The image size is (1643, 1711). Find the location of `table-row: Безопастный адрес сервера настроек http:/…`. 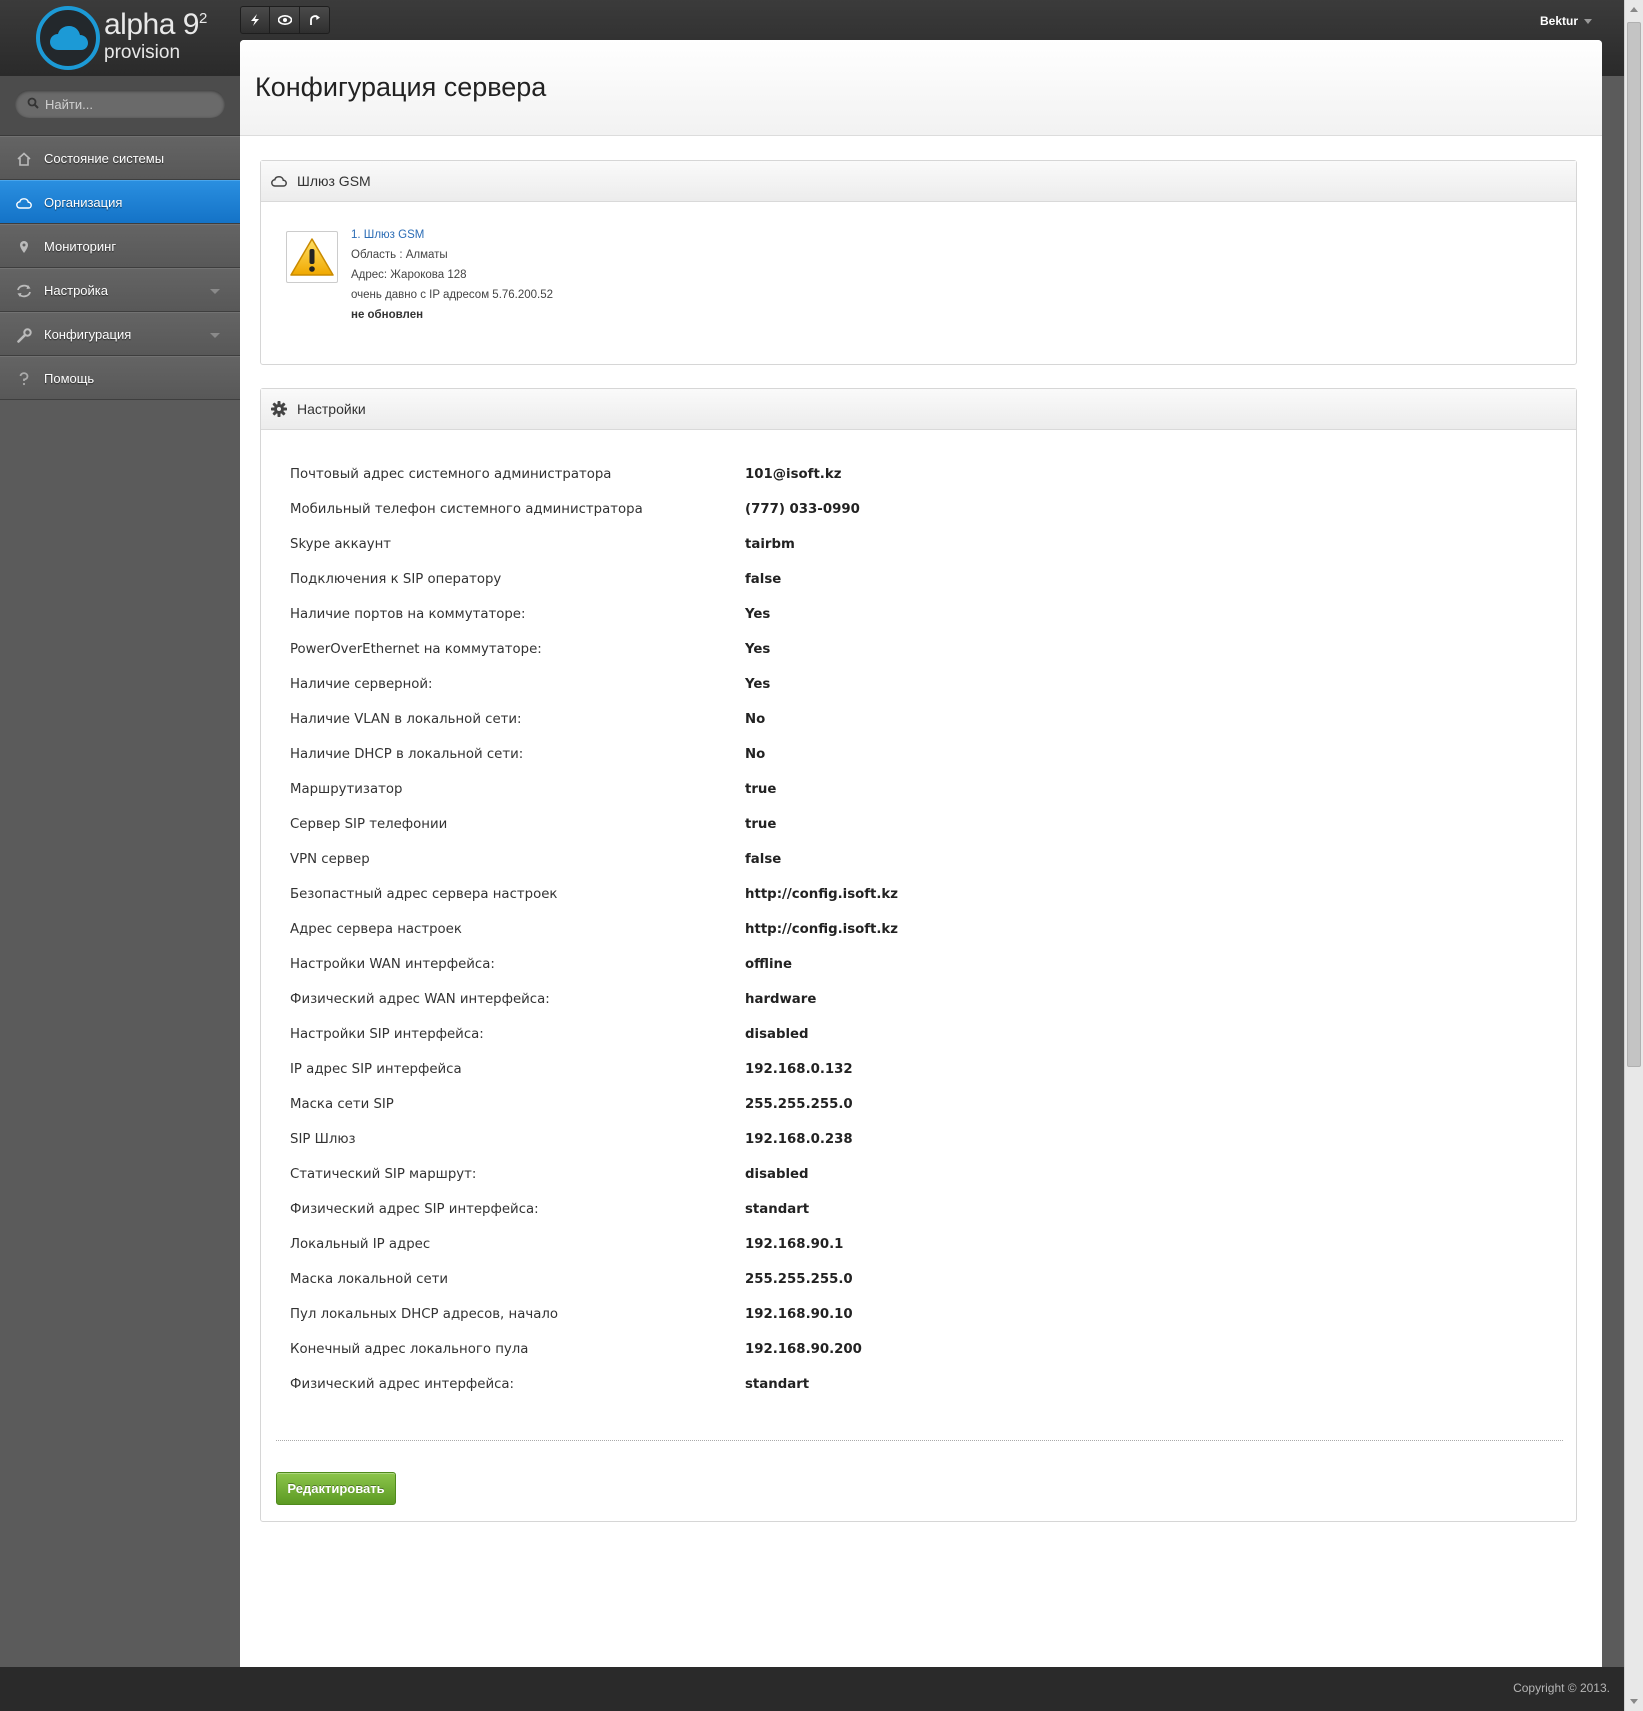

table-row: Безопастный адрес сервера настроек http:/… is located at coordinates (594, 894).